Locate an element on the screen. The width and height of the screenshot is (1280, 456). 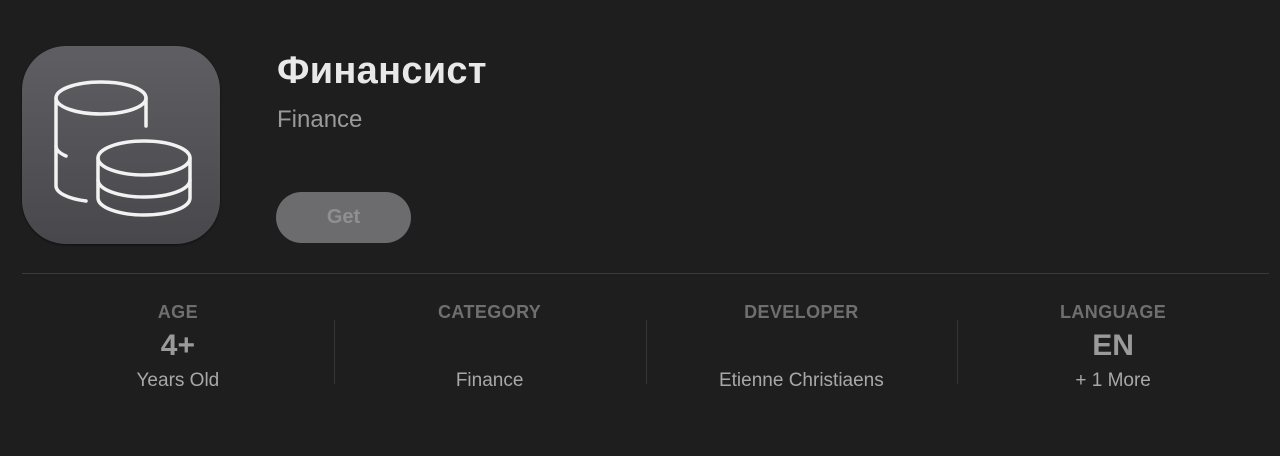
info-age-value: 4+ is located at coordinates (177, 345).